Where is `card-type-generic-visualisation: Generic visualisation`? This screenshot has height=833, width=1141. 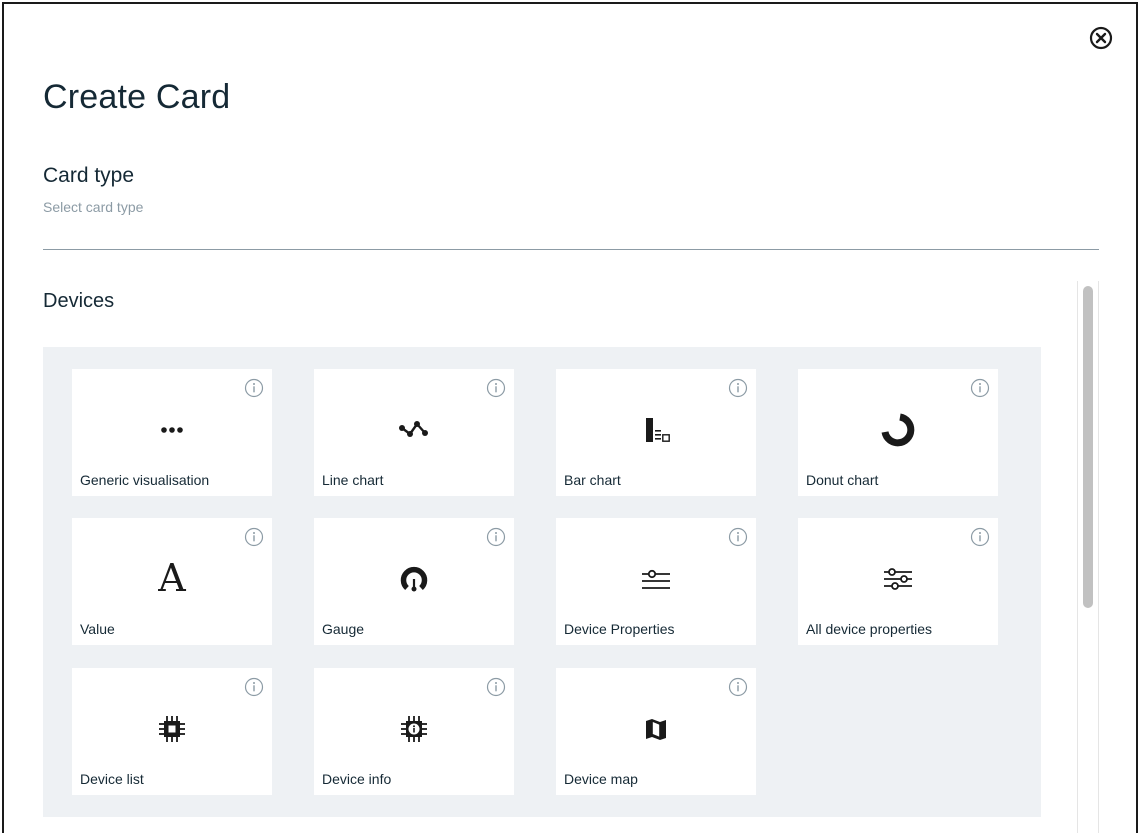
card-type-generic-visualisation: Generic visualisation is located at coordinates (172, 432).